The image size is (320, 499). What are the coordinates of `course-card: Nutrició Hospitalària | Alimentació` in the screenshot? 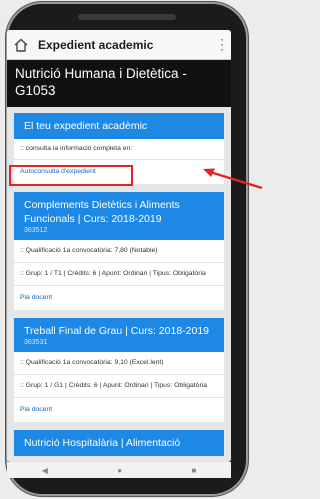 It's located at (119, 443).